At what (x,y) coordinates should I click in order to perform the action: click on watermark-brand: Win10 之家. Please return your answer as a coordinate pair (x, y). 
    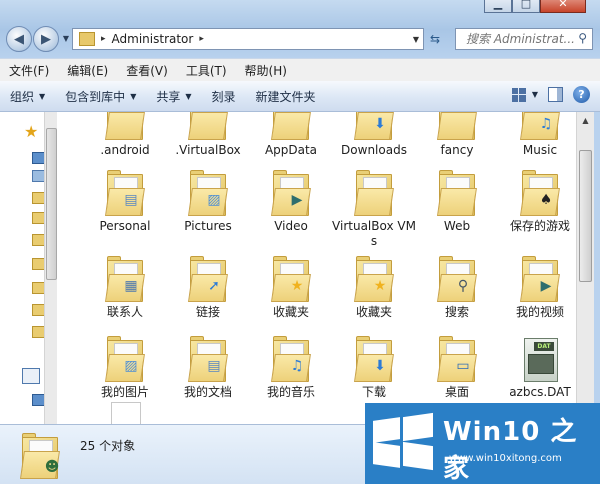
    Looking at the image, I should click on (510, 450).